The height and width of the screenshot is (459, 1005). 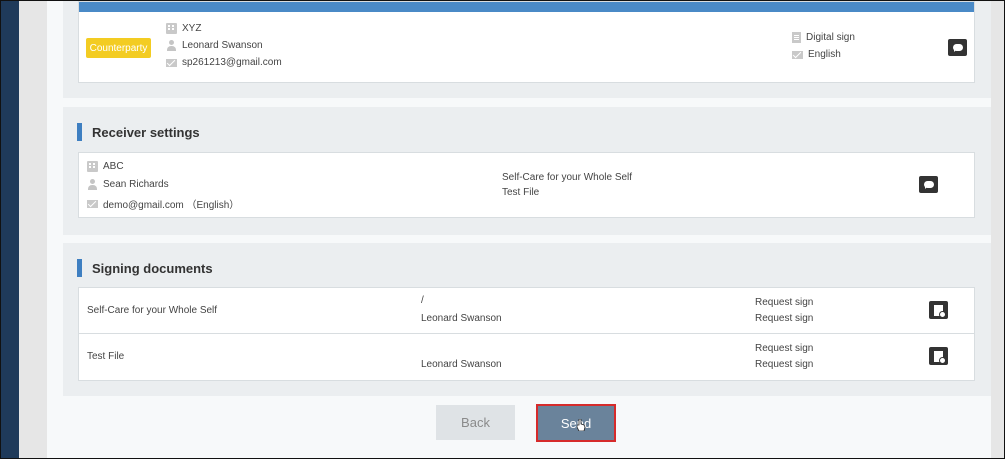 What do you see at coordinates (526, 357) in the screenshot?
I see `table-row` at bounding box center [526, 357].